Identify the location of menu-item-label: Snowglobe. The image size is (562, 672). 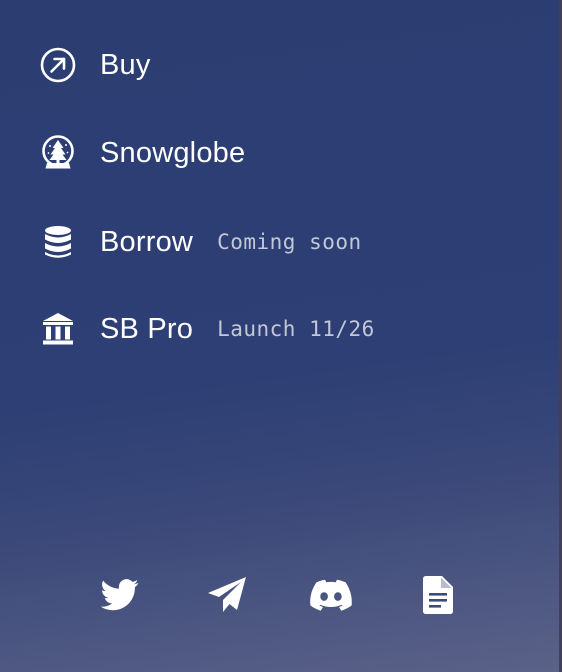
(173, 152).